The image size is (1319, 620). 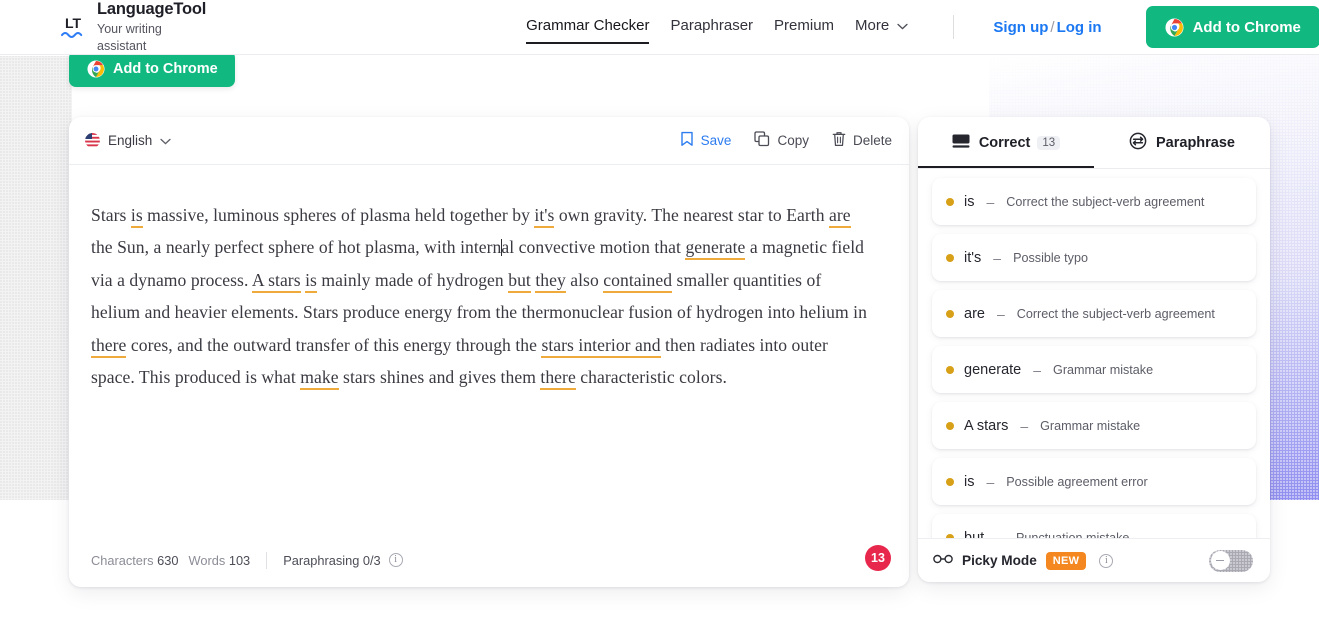 I want to click on text-cursor, so click(x=501, y=248).